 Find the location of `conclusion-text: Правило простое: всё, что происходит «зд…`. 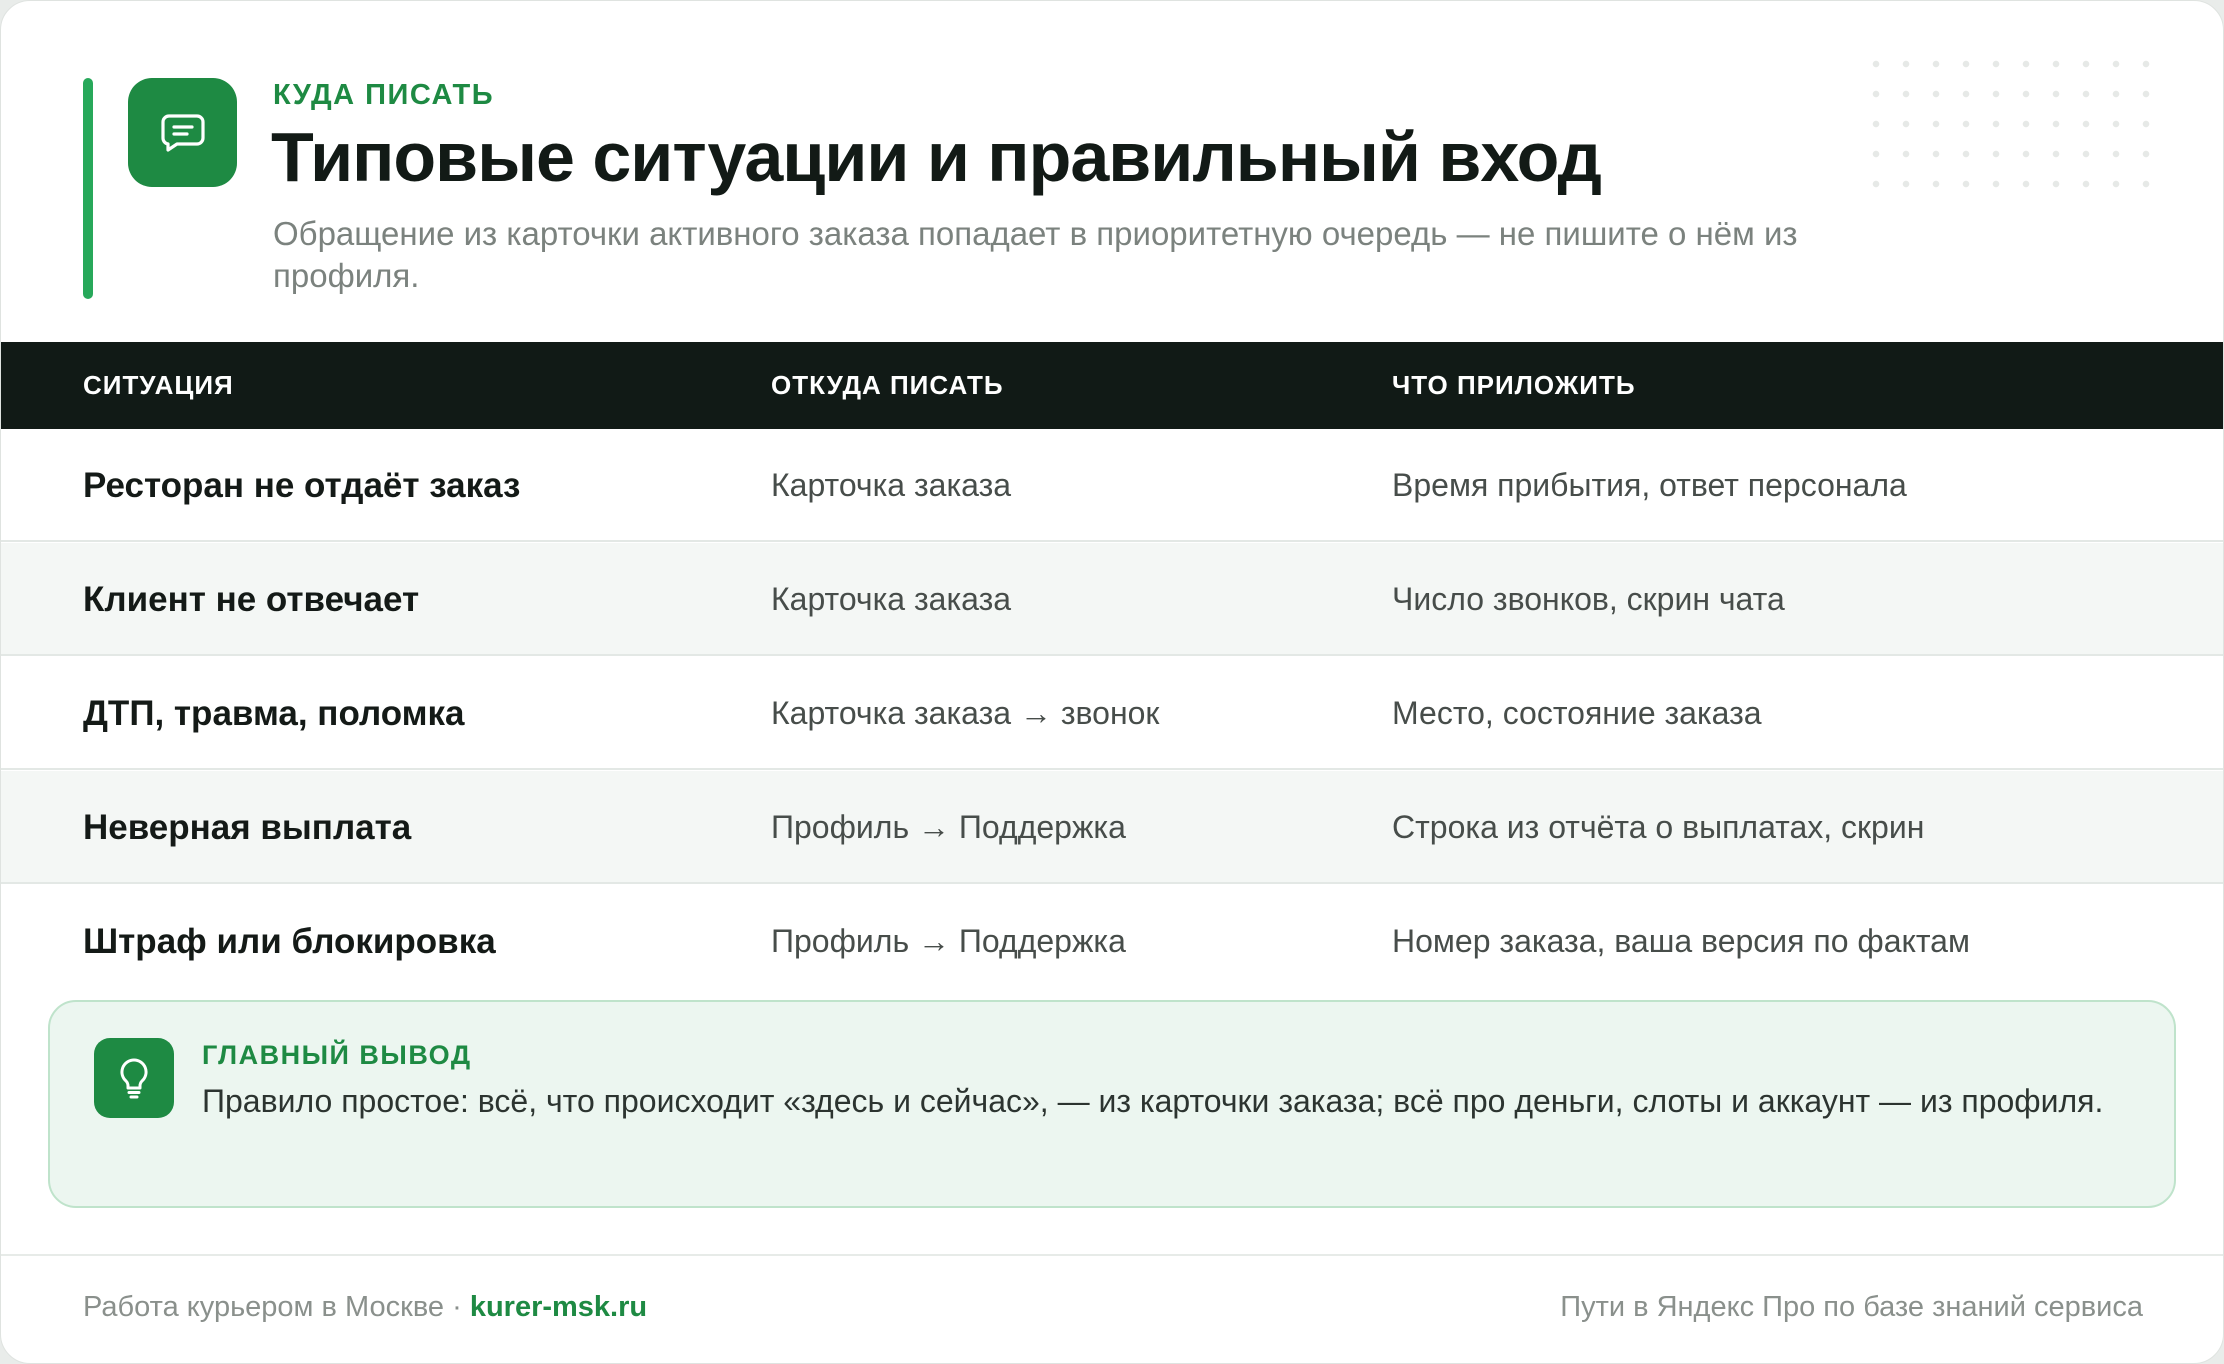

conclusion-text: Правило простое: всё, что происходит «зд… is located at coordinates (1153, 1101).